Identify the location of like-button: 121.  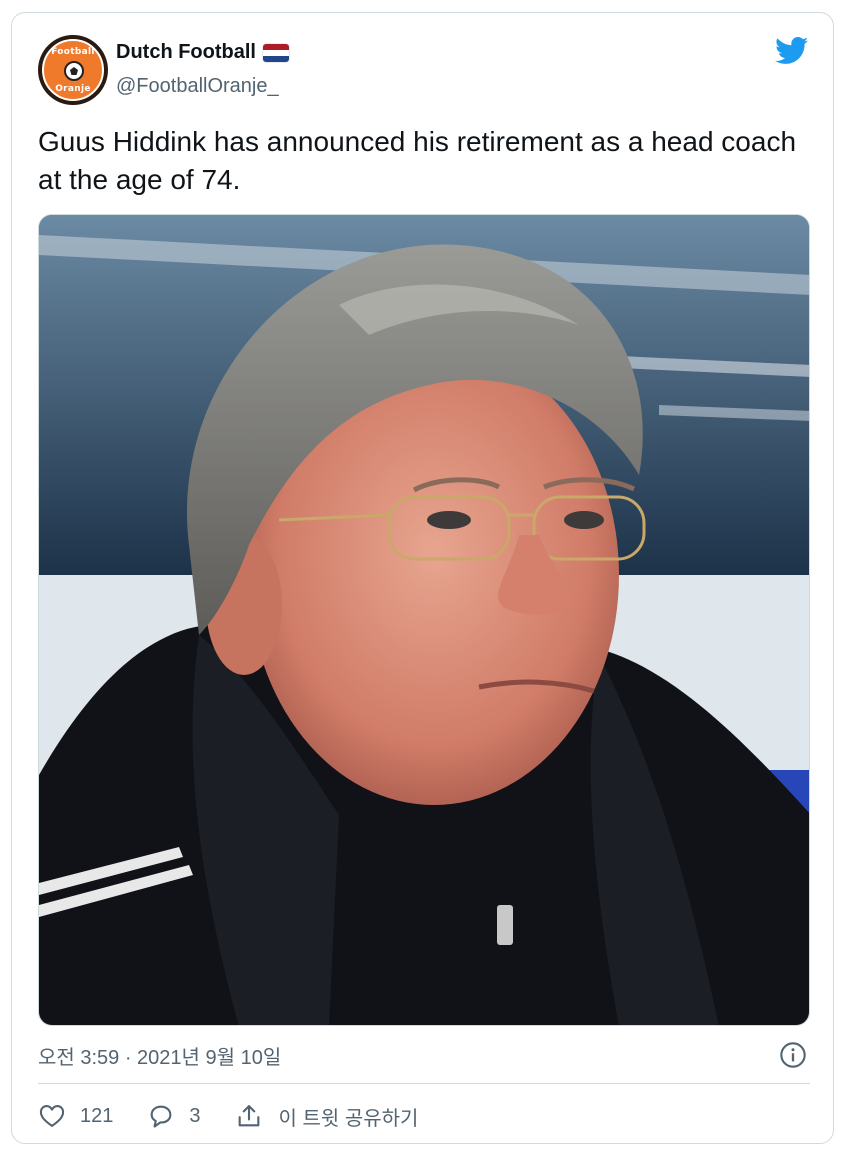
(75, 1116).